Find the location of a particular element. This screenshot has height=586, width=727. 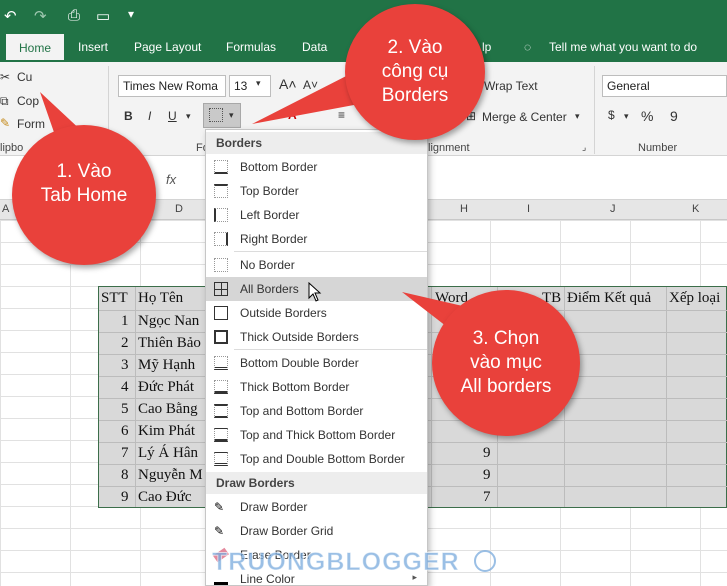

callout-text-3: 3. Chọn vào mục All borders is located at coordinates (506, 363).